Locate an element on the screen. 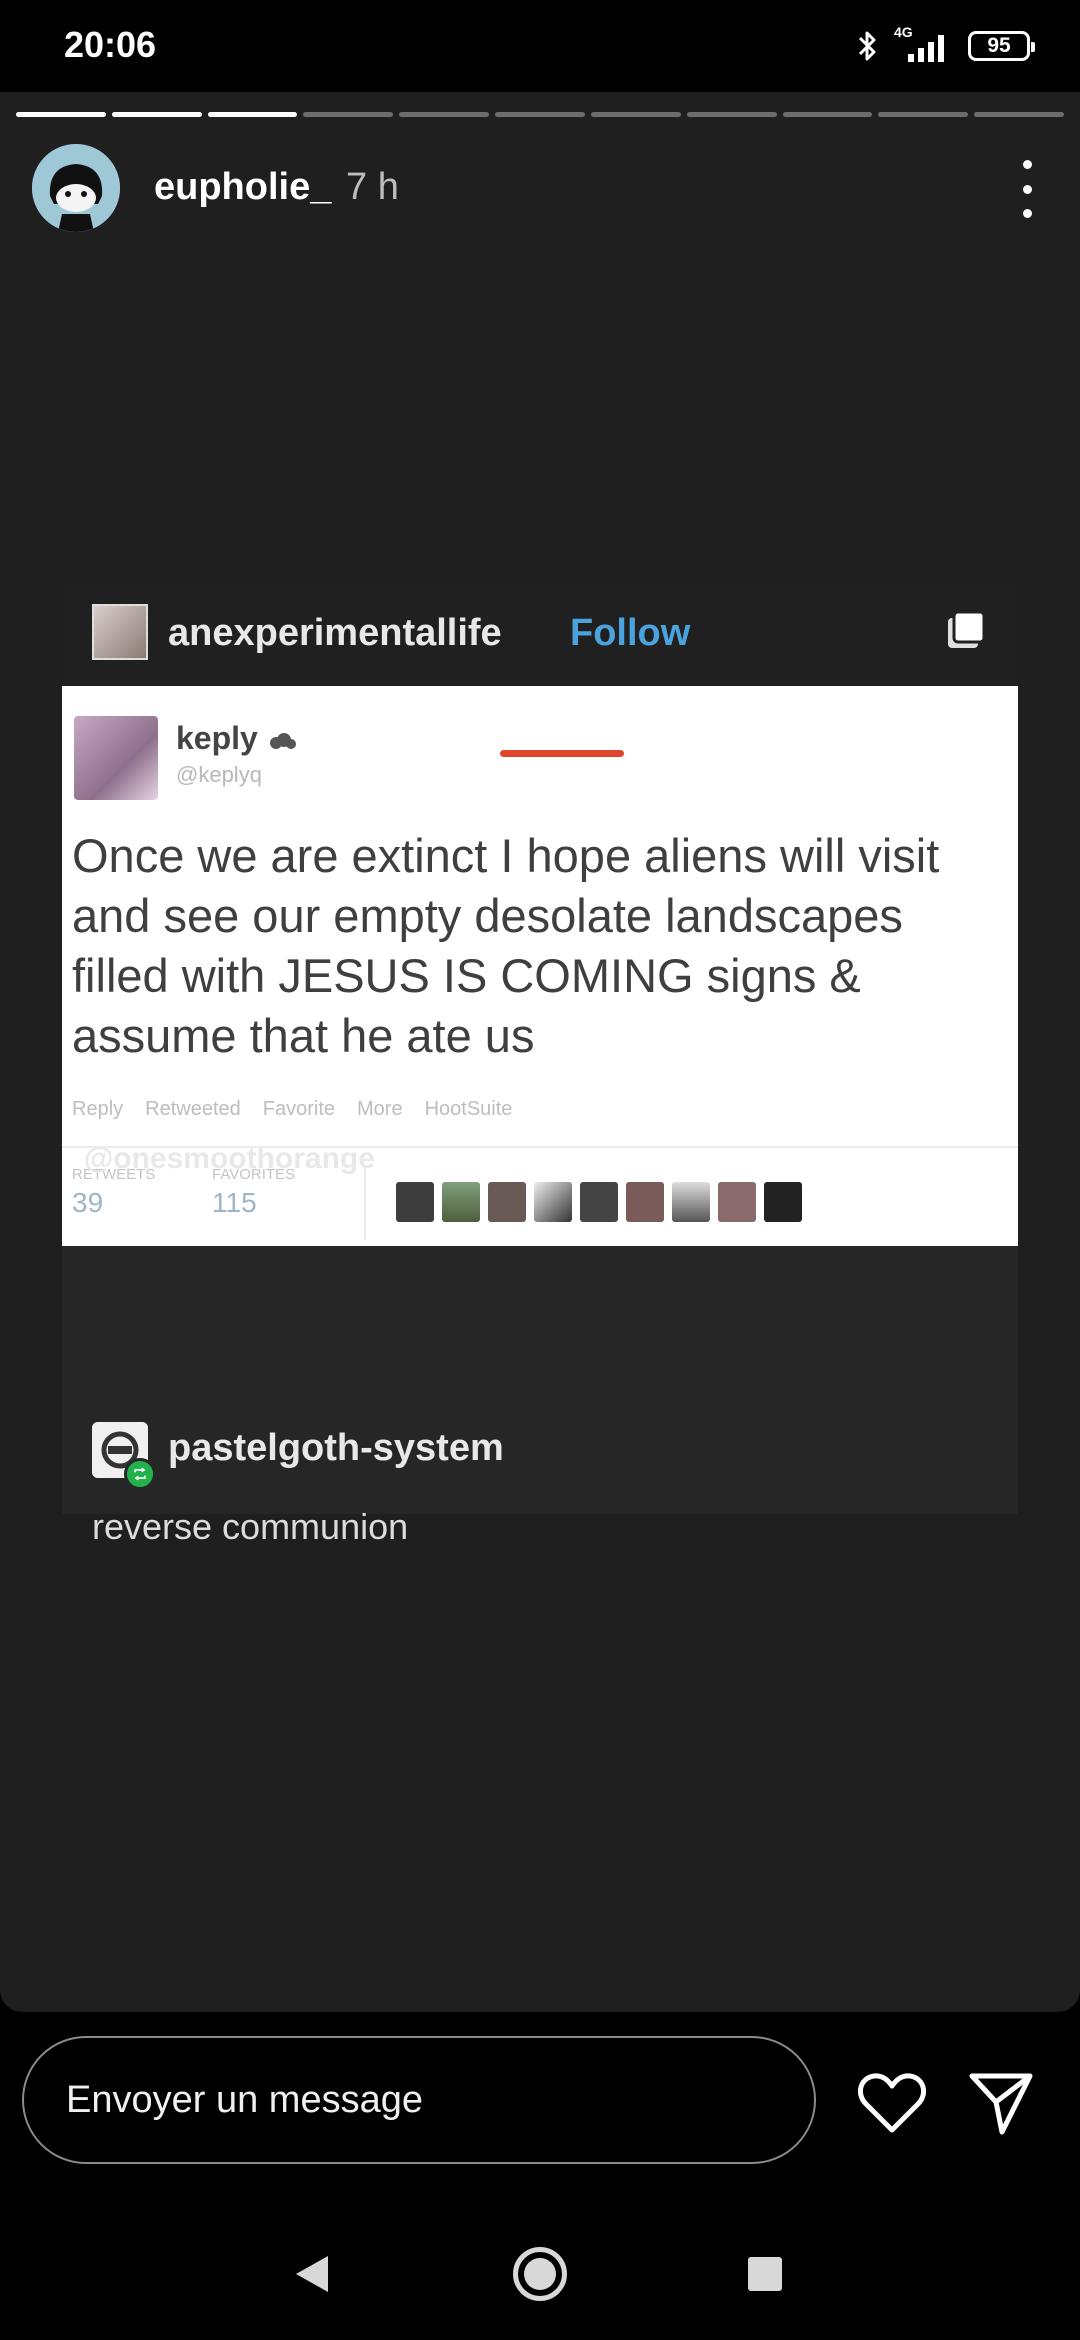 This screenshot has height=2340, width=1080. recent-apps-icon is located at coordinates (765, 2274).